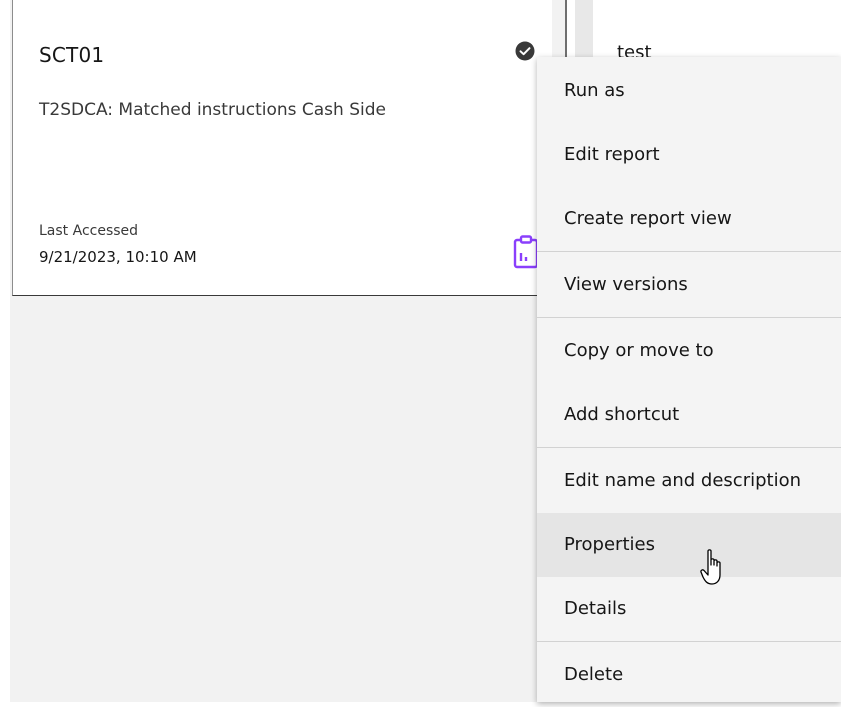 This screenshot has width=841, height=707. Describe the element at coordinates (689, 675) in the screenshot. I see `menu-item-delete: Delete` at that location.